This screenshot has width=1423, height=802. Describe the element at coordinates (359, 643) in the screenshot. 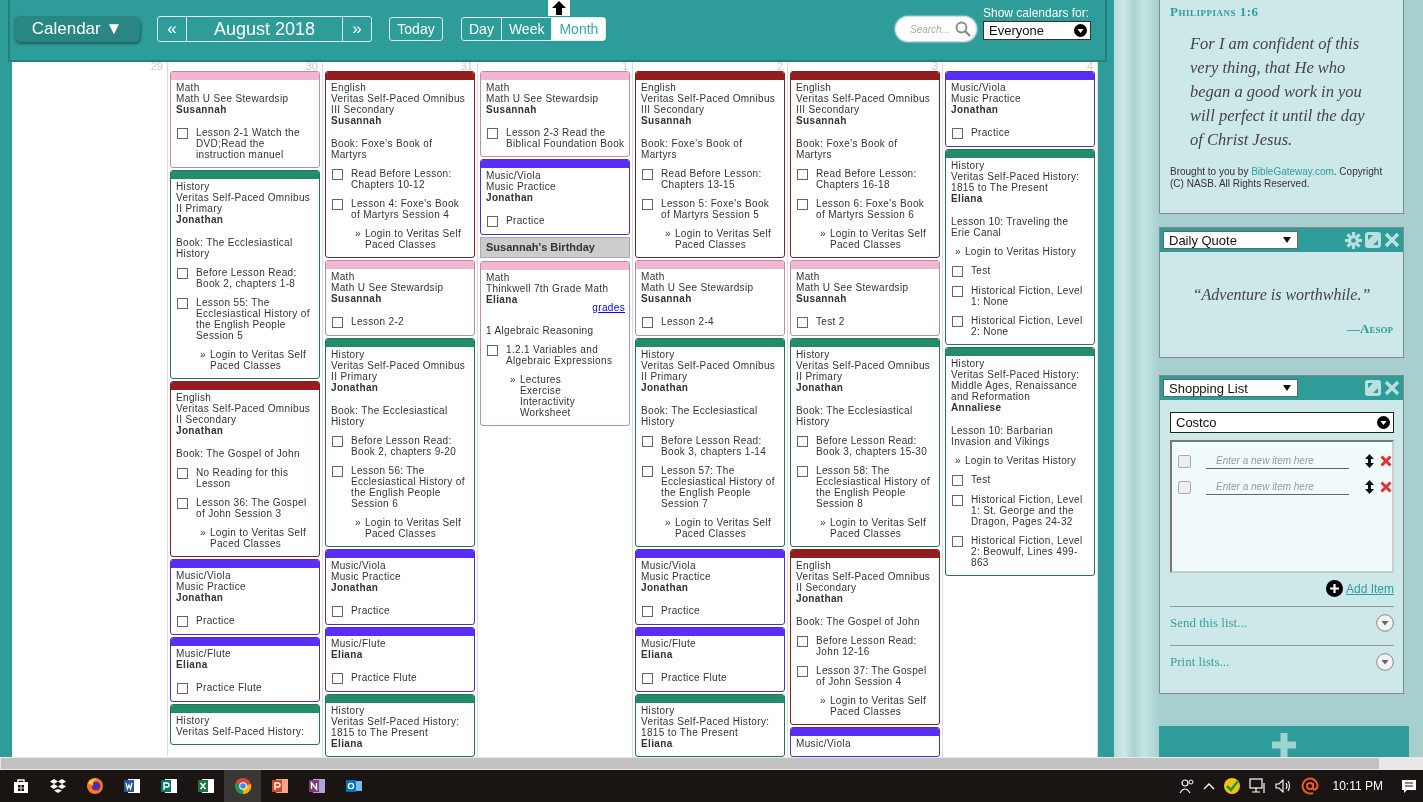

I see `subject-label: Music/Flute` at that location.